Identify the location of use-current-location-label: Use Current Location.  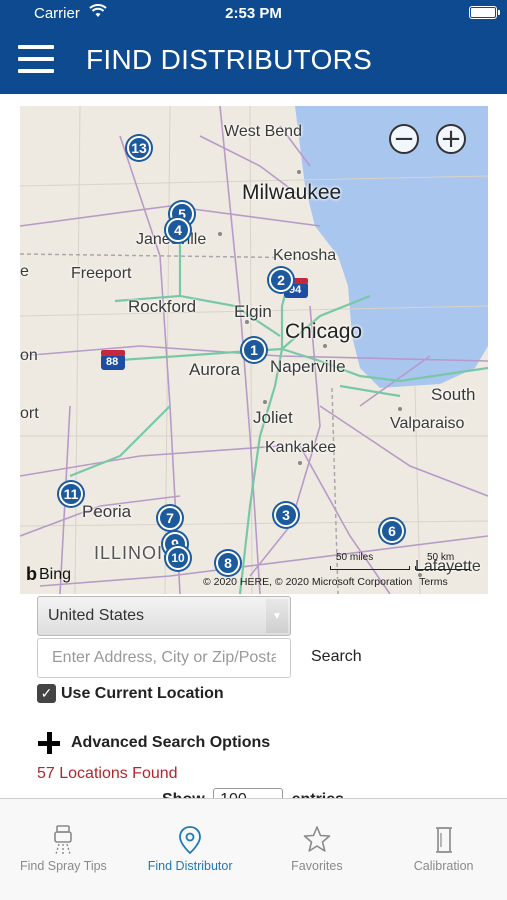
(142, 693).